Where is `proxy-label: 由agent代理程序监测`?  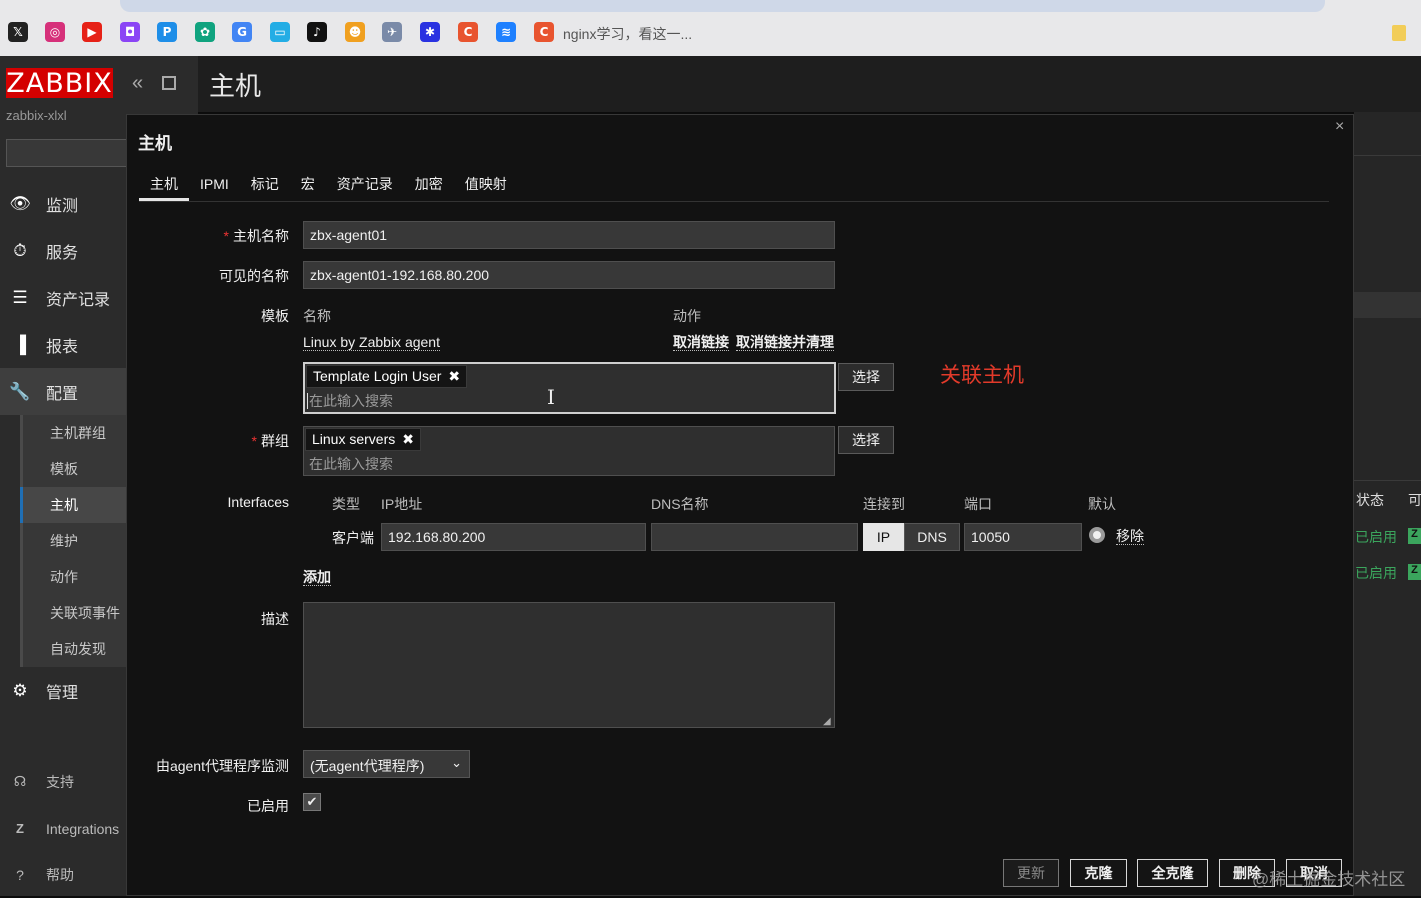
proxy-label: 由agent代理程序监测 is located at coordinates (222, 766).